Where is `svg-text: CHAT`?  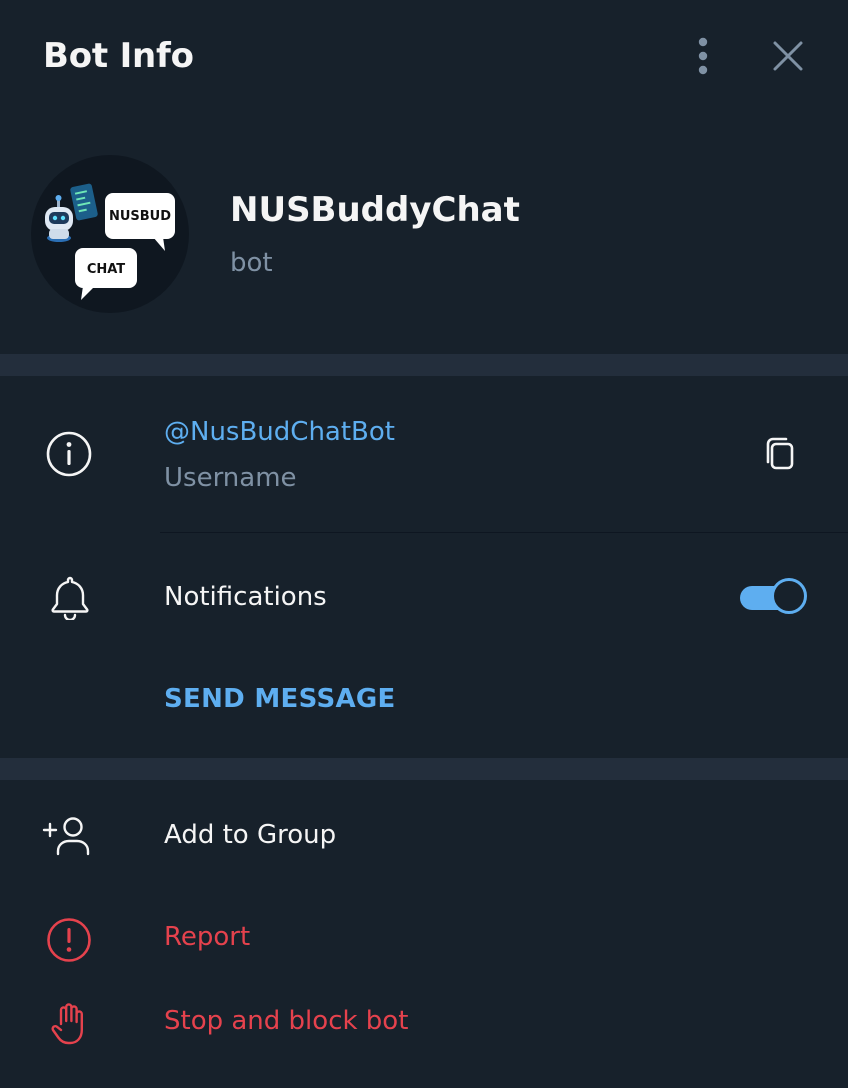
svg-text: CHAT is located at coordinates (106, 269).